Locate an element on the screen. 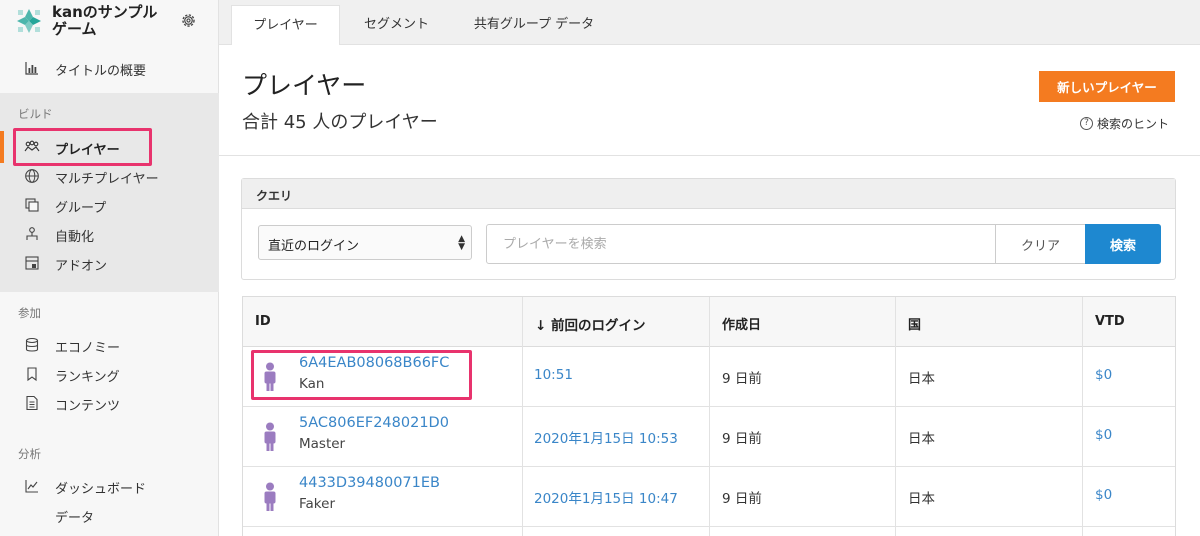 The width and height of the screenshot is (1200, 536). search-group: クリア 検索 is located at coordinates (823, 244).